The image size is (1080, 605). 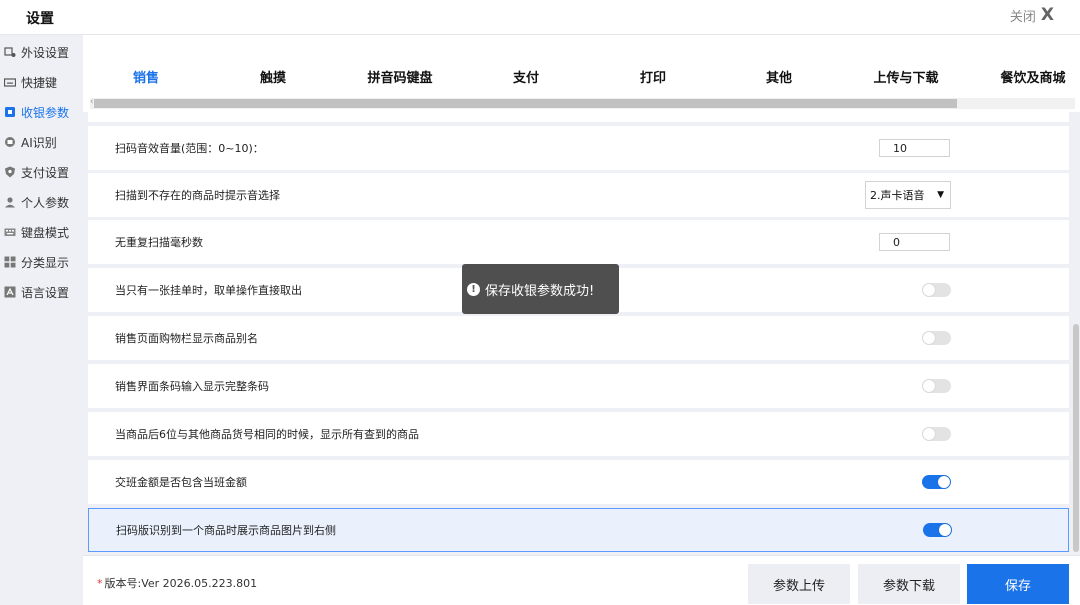 What do you see at coordinates (45, 292) in the screenshot?
I see `sidebar-item-label: 语言设置` at bounding box center [45, 292].